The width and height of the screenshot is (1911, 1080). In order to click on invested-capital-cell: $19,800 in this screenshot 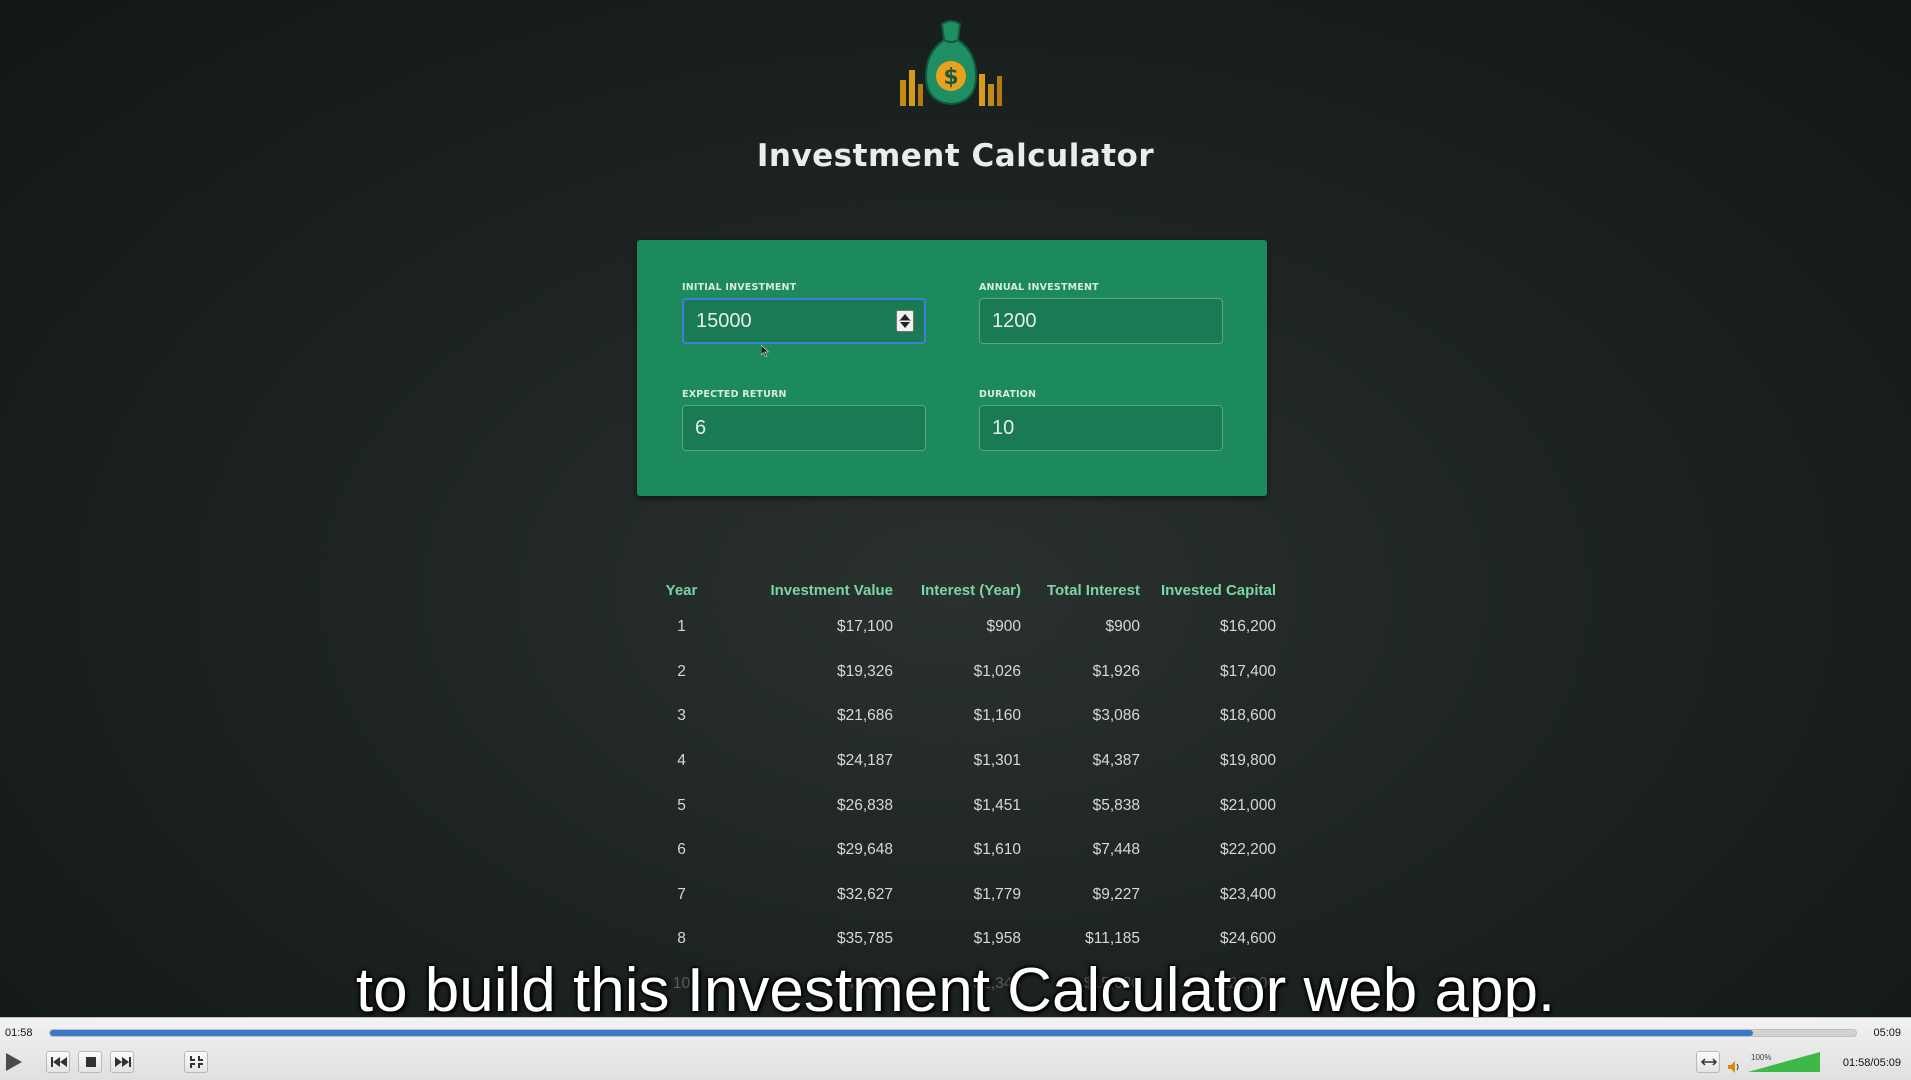, I will do `click(1247, 761)`.